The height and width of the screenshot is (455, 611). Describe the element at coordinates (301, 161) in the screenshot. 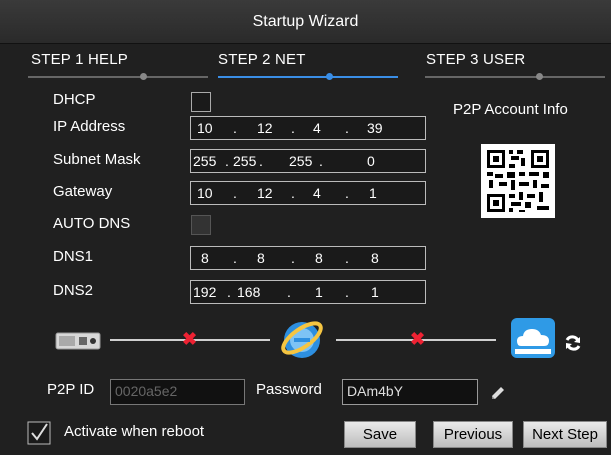

I see `subnet-octet-3: 255` at that location.